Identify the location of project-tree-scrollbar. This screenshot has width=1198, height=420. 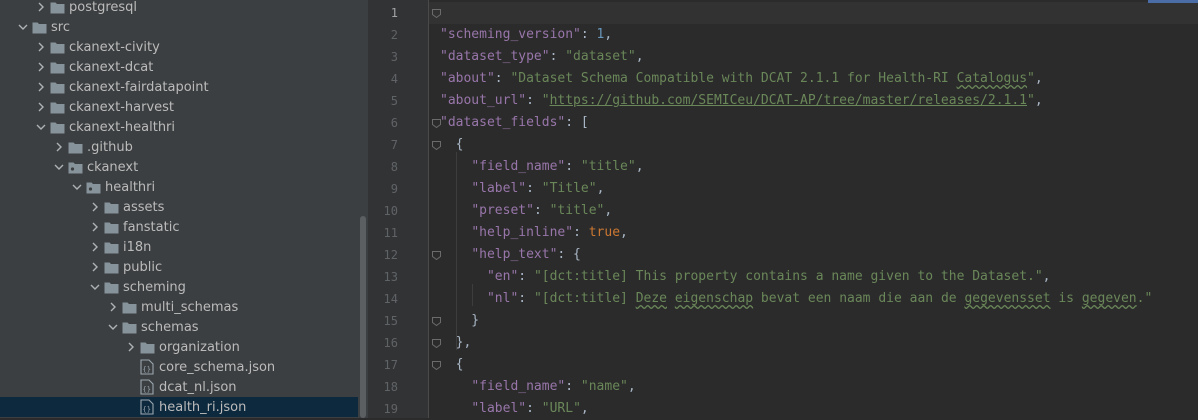
(363, 209).